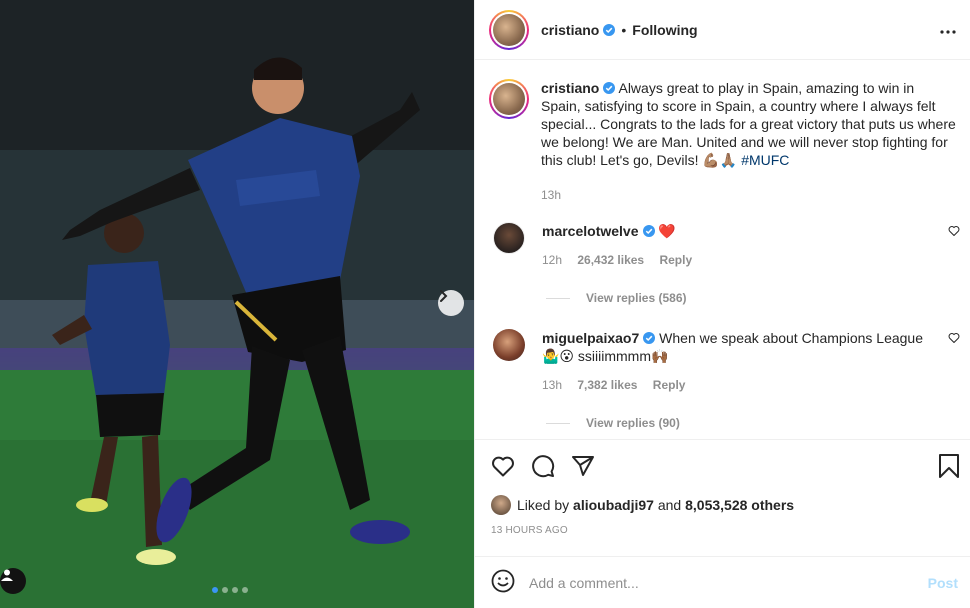 The image size is (970, 608). What do you see at coordinates (621, 356) in the screenshot?
I see `comment-text-continued: ssiiiimmmm🙌🏾` at bounding box center [621, 356].